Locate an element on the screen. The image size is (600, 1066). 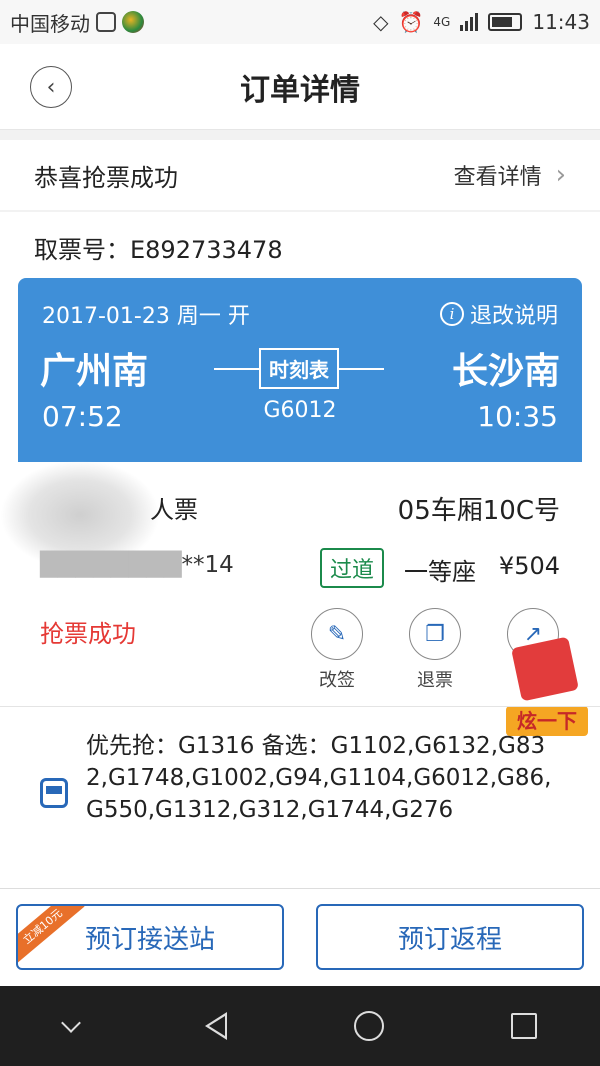
promo-badge: 炫一下 is located at coordinates (547, 687).